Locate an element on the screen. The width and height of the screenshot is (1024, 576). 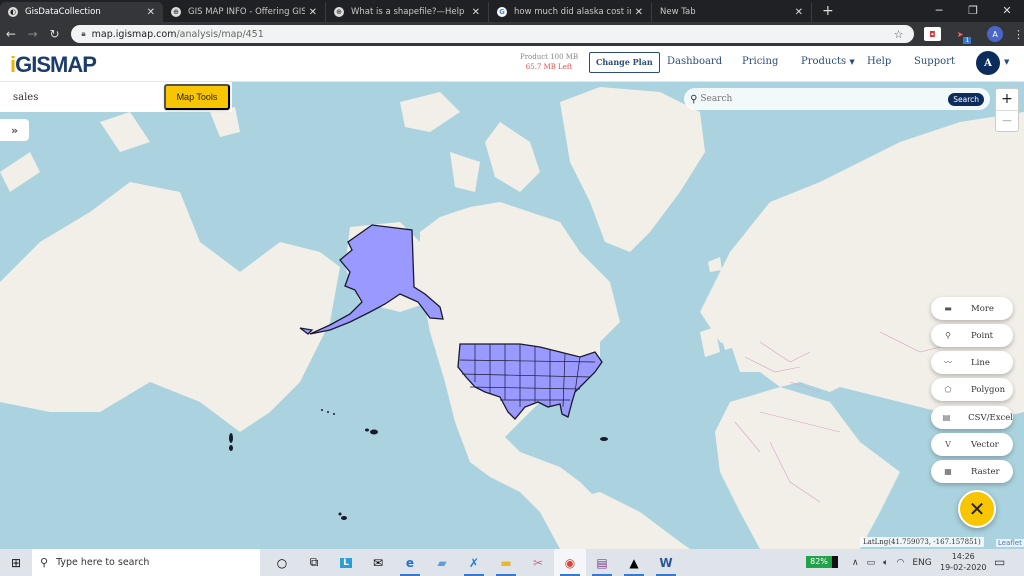
app-l-icon: L is located at coordinates (346, 562).